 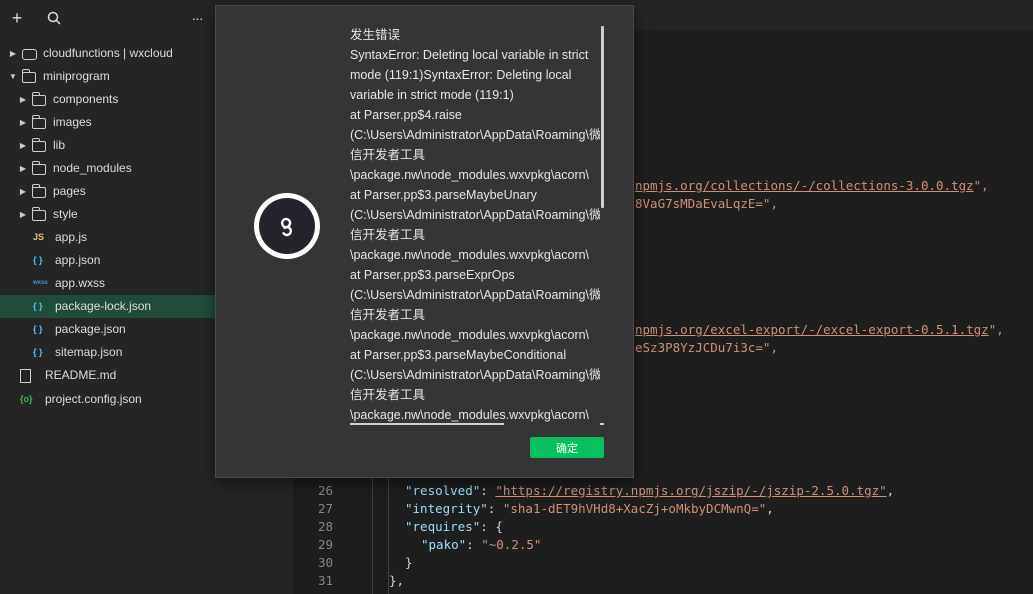 What do you see at coordinates (325, 544) in the screenshot?
I see `line-number: 29` at bounding box center [325, 544].